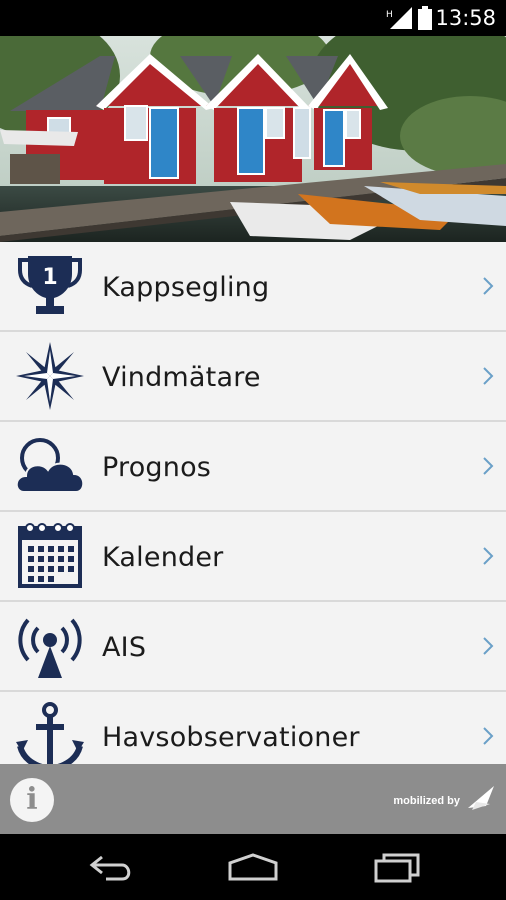 The width and height of the screenshot is (506, 900). I want to click on menu-item-kappsegling: 1 Kappsegling, so click(253, 286).